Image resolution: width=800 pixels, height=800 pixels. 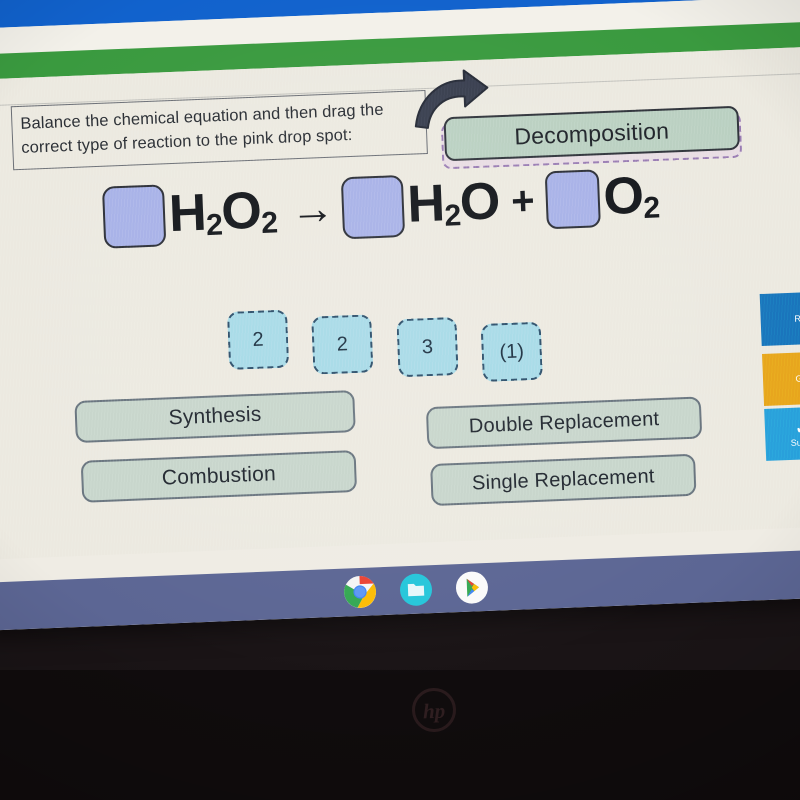 What do you see at coordinates (453, 202) in the screenshot?
I see `formula-h2o: H2O` at bounding box center [453, 202].